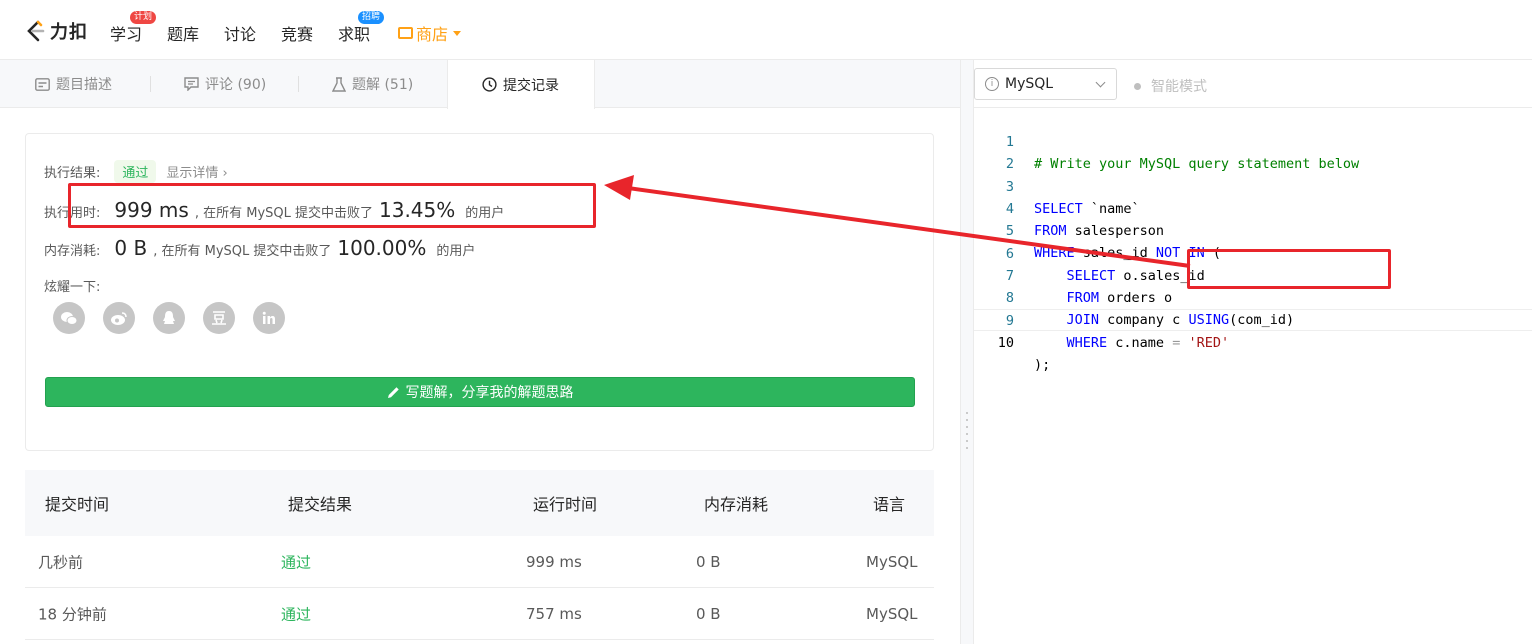 The image size is (1532, 644). What do you see at coordinates (72, 614) in the screenshot?
I see `cell-submit-time: 18 分钟前` at bounding box center [72, 614].